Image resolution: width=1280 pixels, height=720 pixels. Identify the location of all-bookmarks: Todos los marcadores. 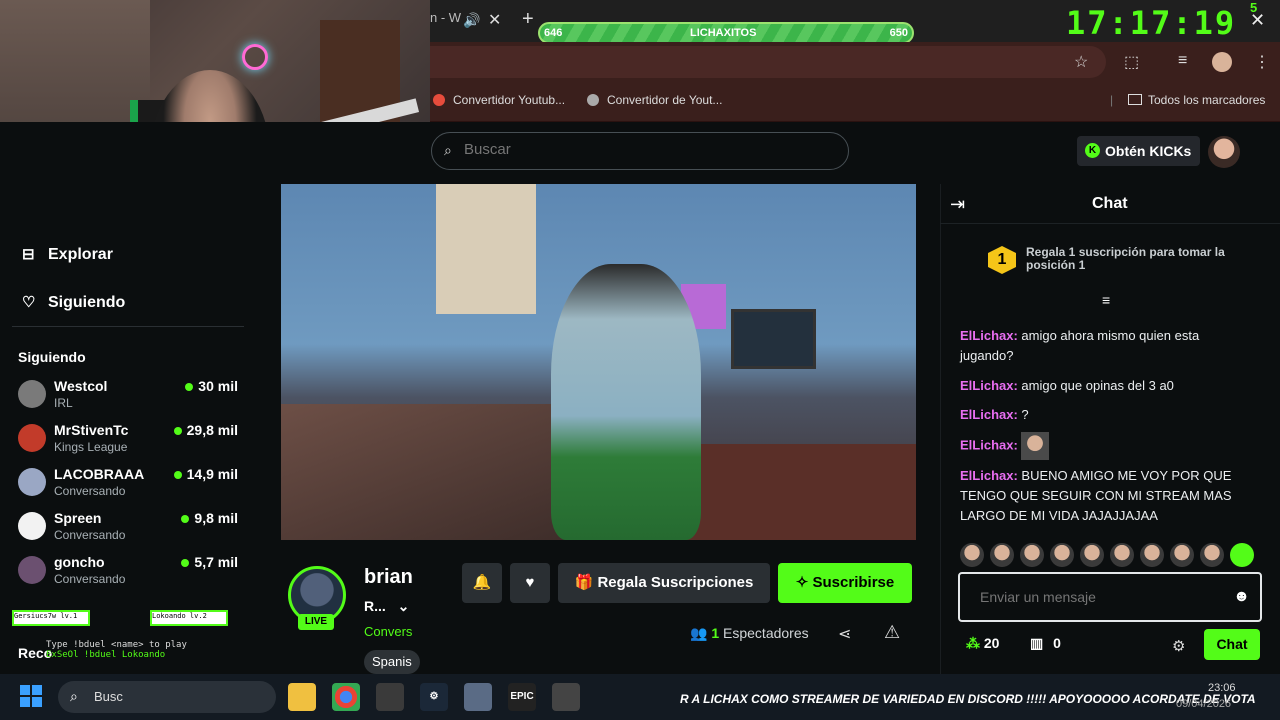
(1196, 100).